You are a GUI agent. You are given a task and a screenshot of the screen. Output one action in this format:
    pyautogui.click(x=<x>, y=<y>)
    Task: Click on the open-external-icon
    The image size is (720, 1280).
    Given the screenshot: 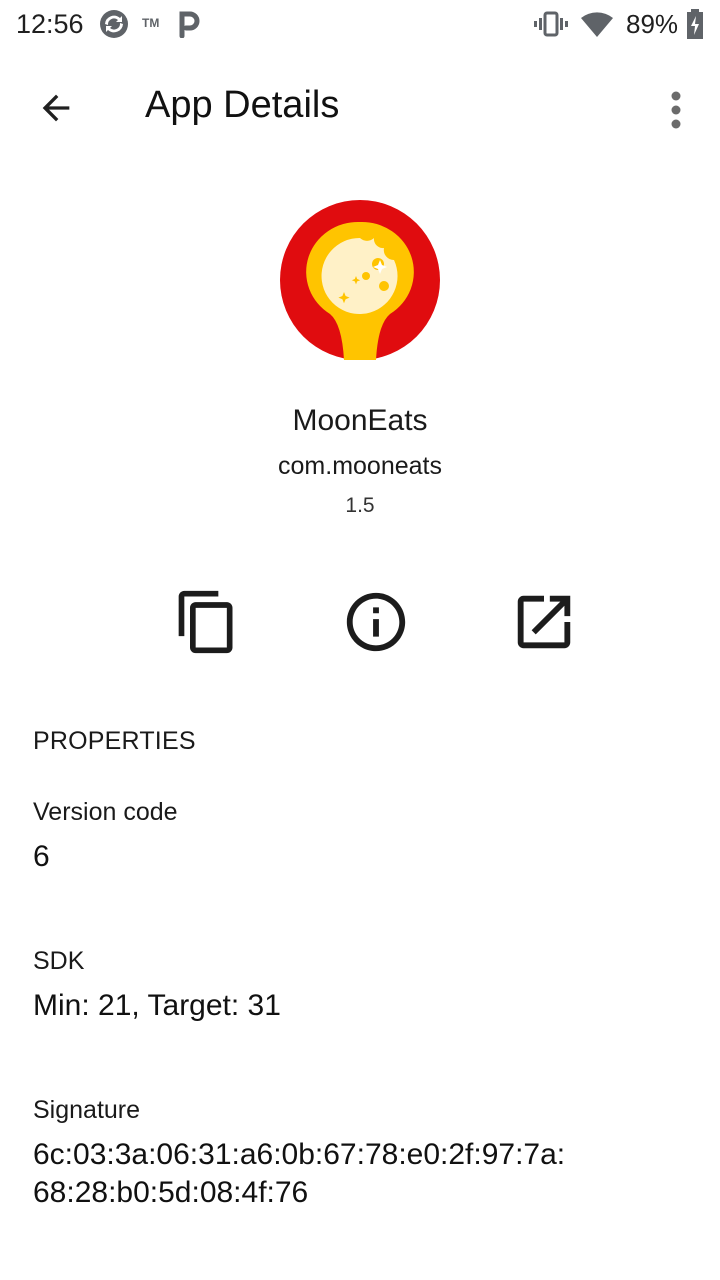 What is the action you would take?
    pyautogui.click(x=544, y=622)
    